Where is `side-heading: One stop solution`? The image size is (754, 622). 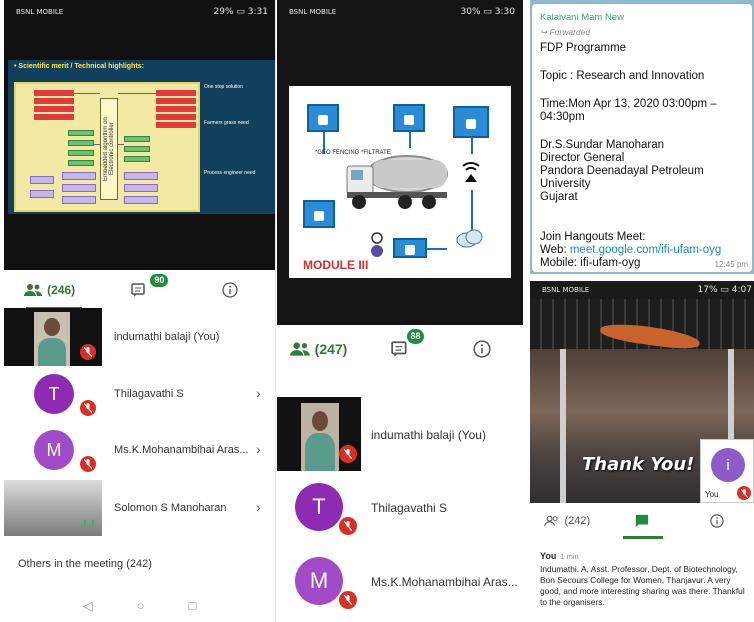 side-heading: One stop solution is located at coordinates (223, 87).